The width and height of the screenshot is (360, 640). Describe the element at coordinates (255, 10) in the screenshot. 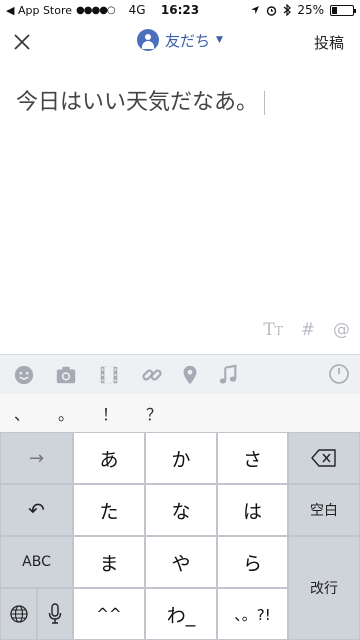

I see `location-icon` at that location.